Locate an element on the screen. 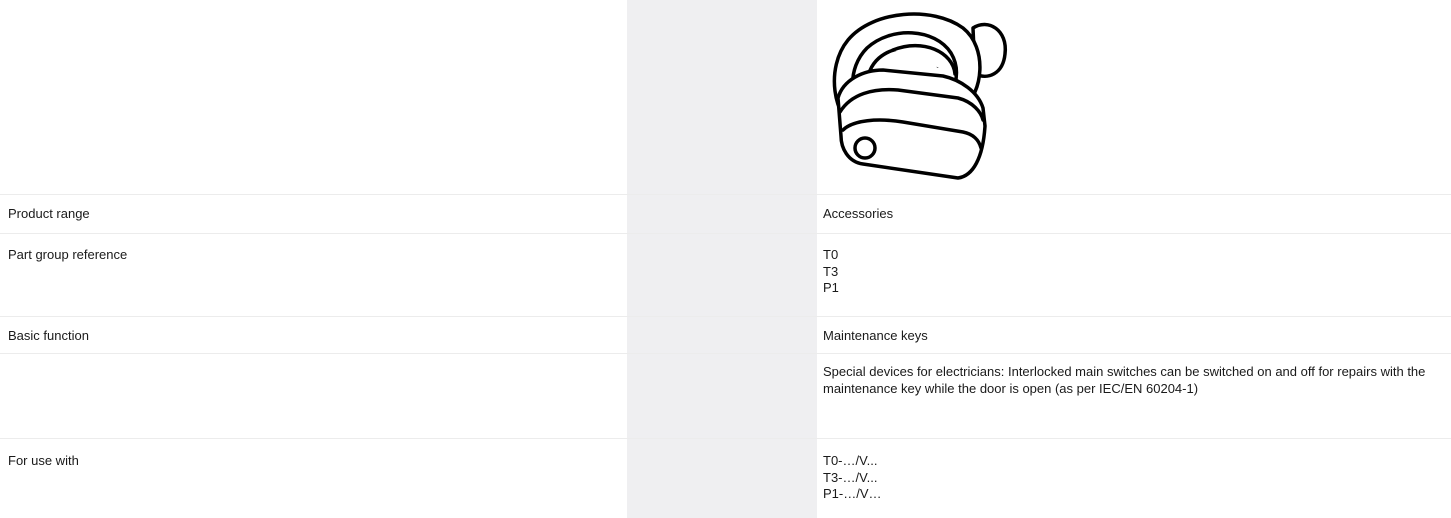 The height and width of the screenshot is (518, 1451). spec-value: Maintenance keys is located at coordinates (1134, 335).